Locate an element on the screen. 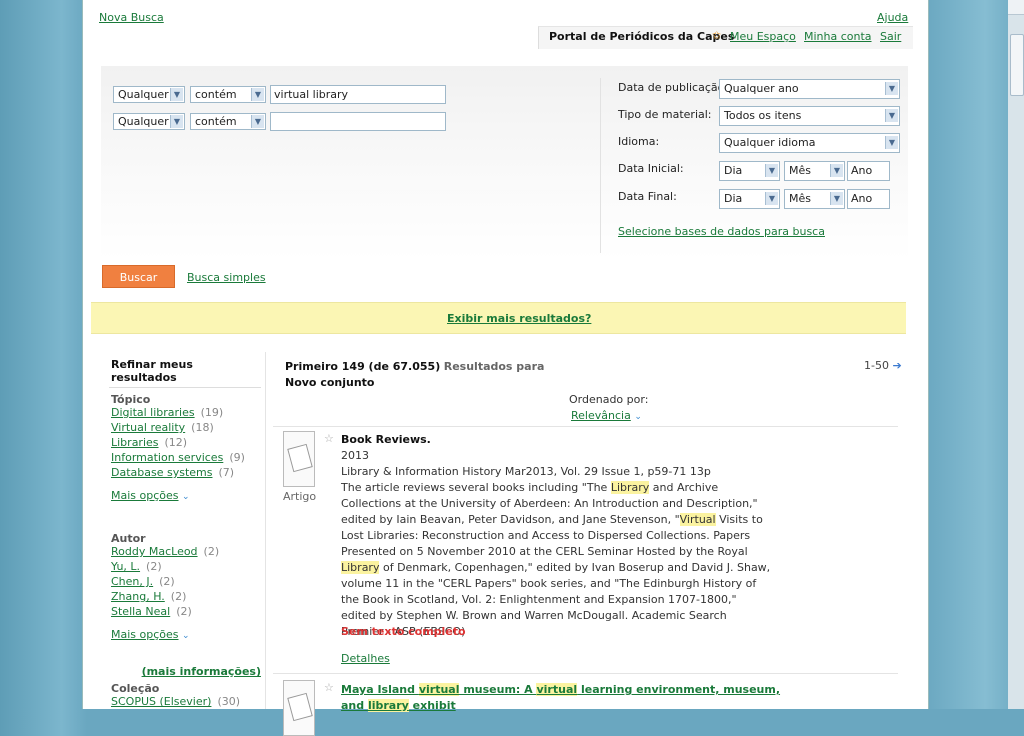 The height and width of the screenshot is (736, 1024). sort-select: Relevância ⌄ is located at coordinates (606, 415).